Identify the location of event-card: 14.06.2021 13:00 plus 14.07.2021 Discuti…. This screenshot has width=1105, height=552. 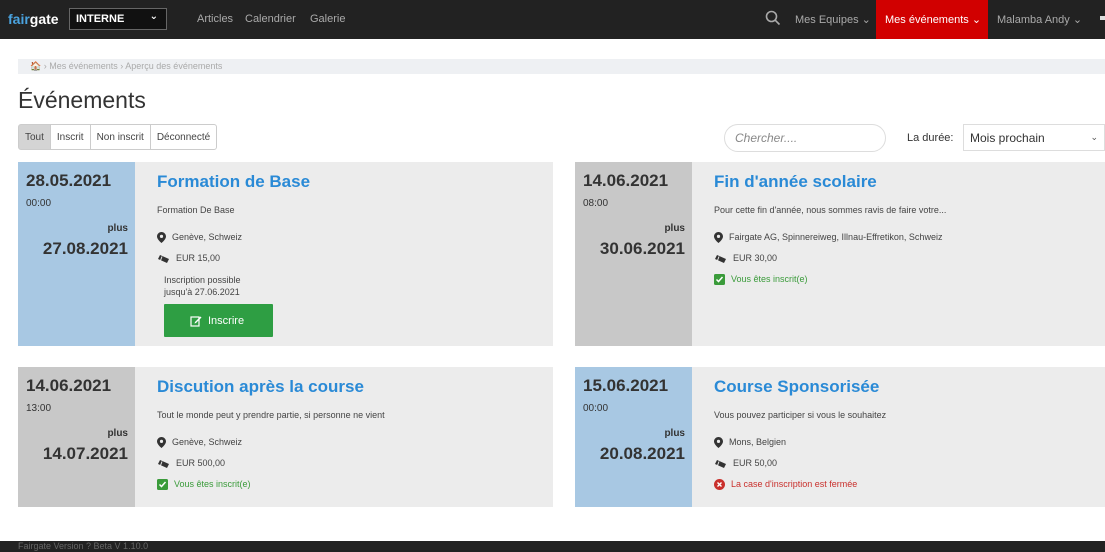
(285, 437).